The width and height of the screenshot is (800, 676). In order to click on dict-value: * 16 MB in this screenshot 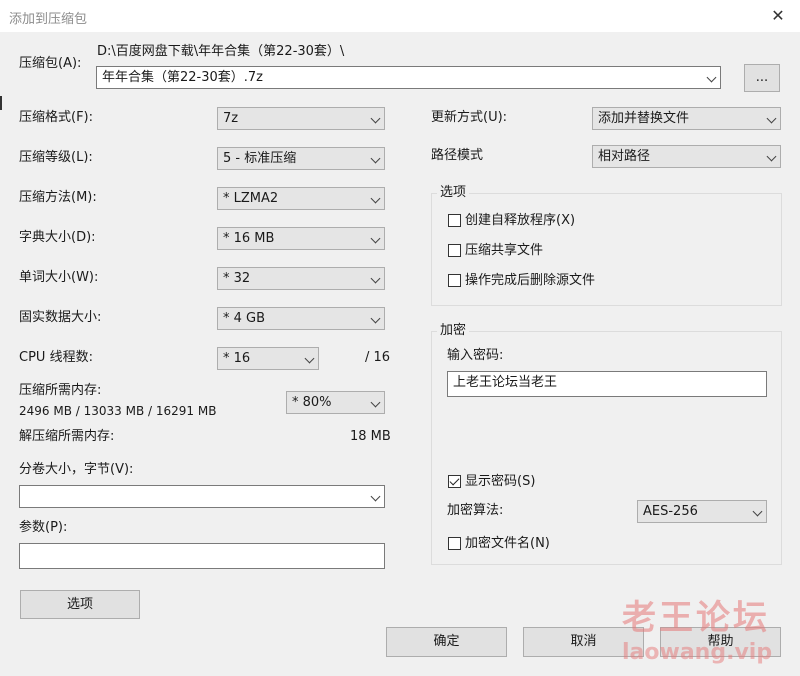, I will do `click(249, 238)`.